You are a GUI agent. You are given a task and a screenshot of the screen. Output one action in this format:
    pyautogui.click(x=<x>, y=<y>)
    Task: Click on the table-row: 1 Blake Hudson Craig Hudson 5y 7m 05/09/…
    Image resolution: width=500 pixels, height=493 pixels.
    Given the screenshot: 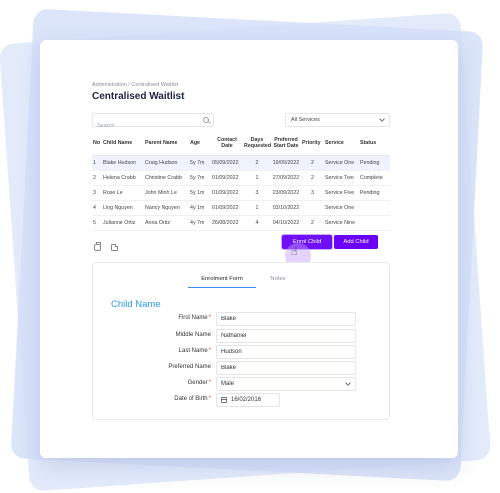 What is the action you would take?
    pyautogui.click(x=241, y=163)
    